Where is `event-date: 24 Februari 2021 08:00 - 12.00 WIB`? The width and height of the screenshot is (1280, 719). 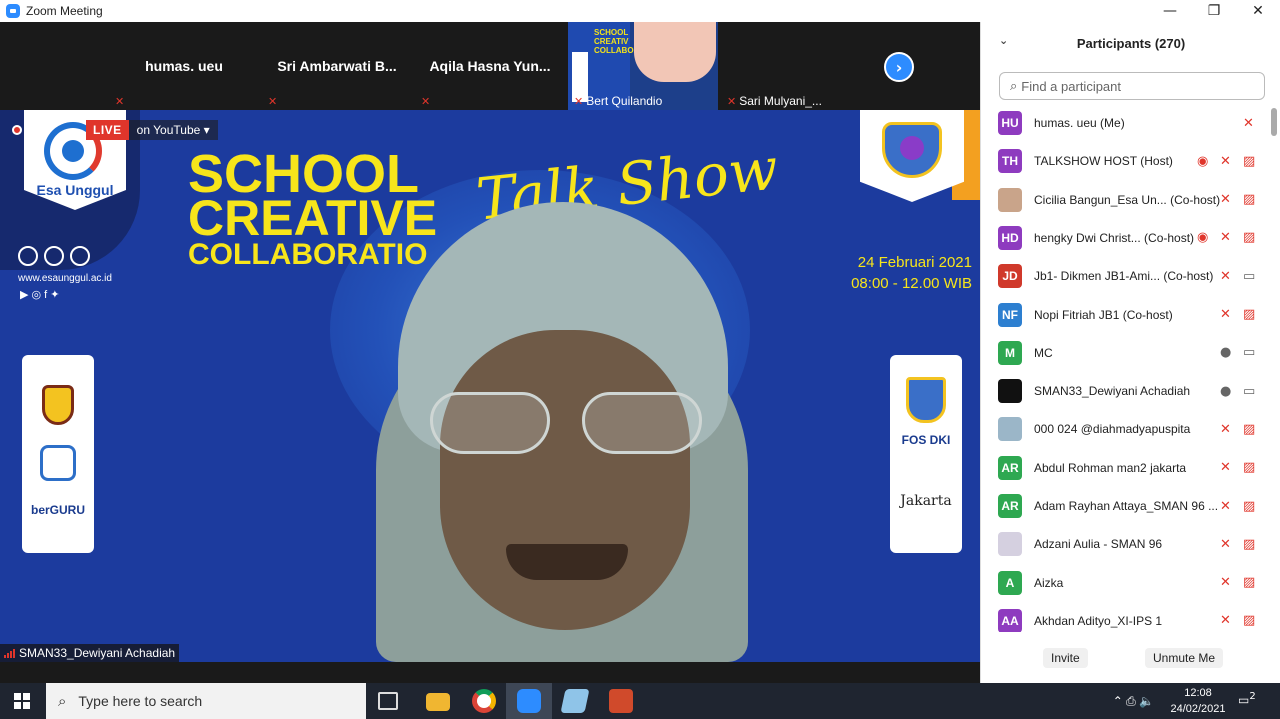 event-date: 24 Februari 2021 08:00 - 12.00 WIB is located at coordinates (911, 273).